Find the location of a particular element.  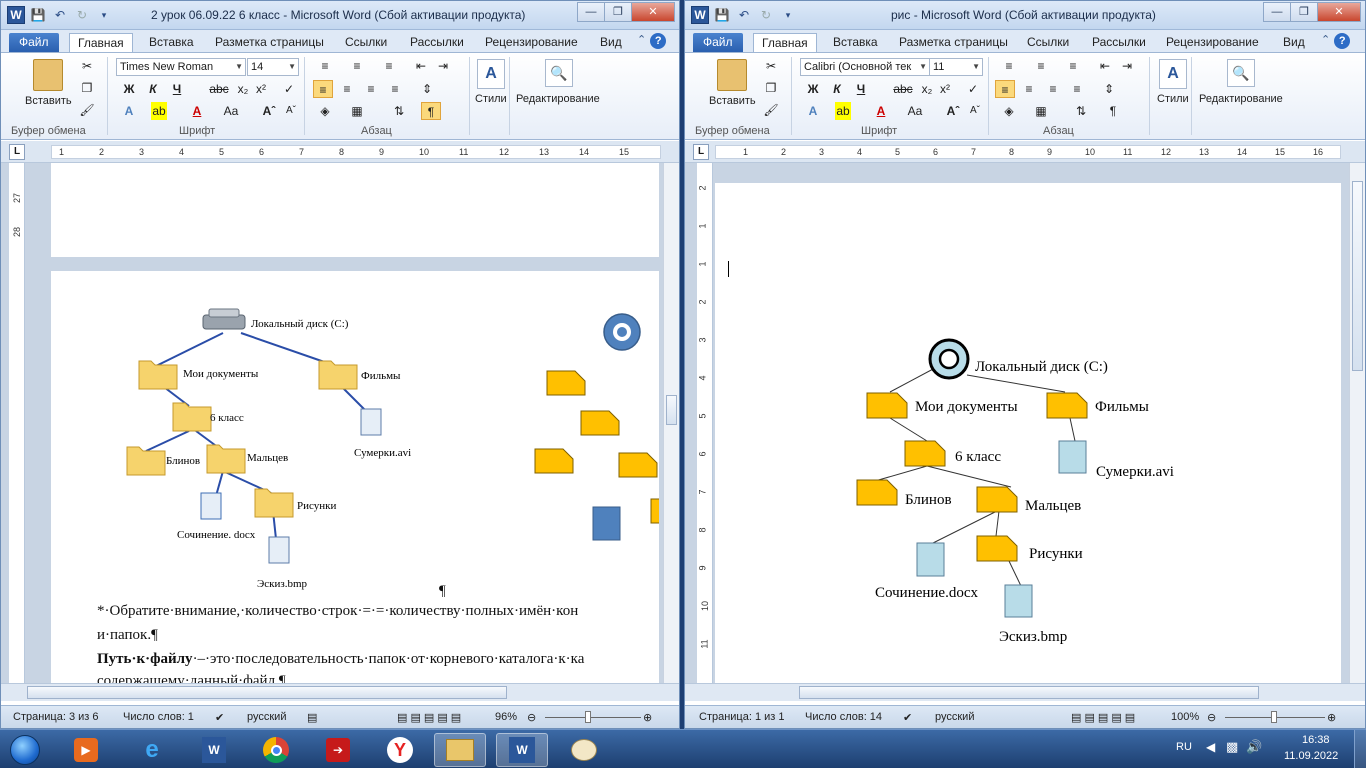

minimize-ribbon-icon: ⌃ is located at coordinates (641, 41).